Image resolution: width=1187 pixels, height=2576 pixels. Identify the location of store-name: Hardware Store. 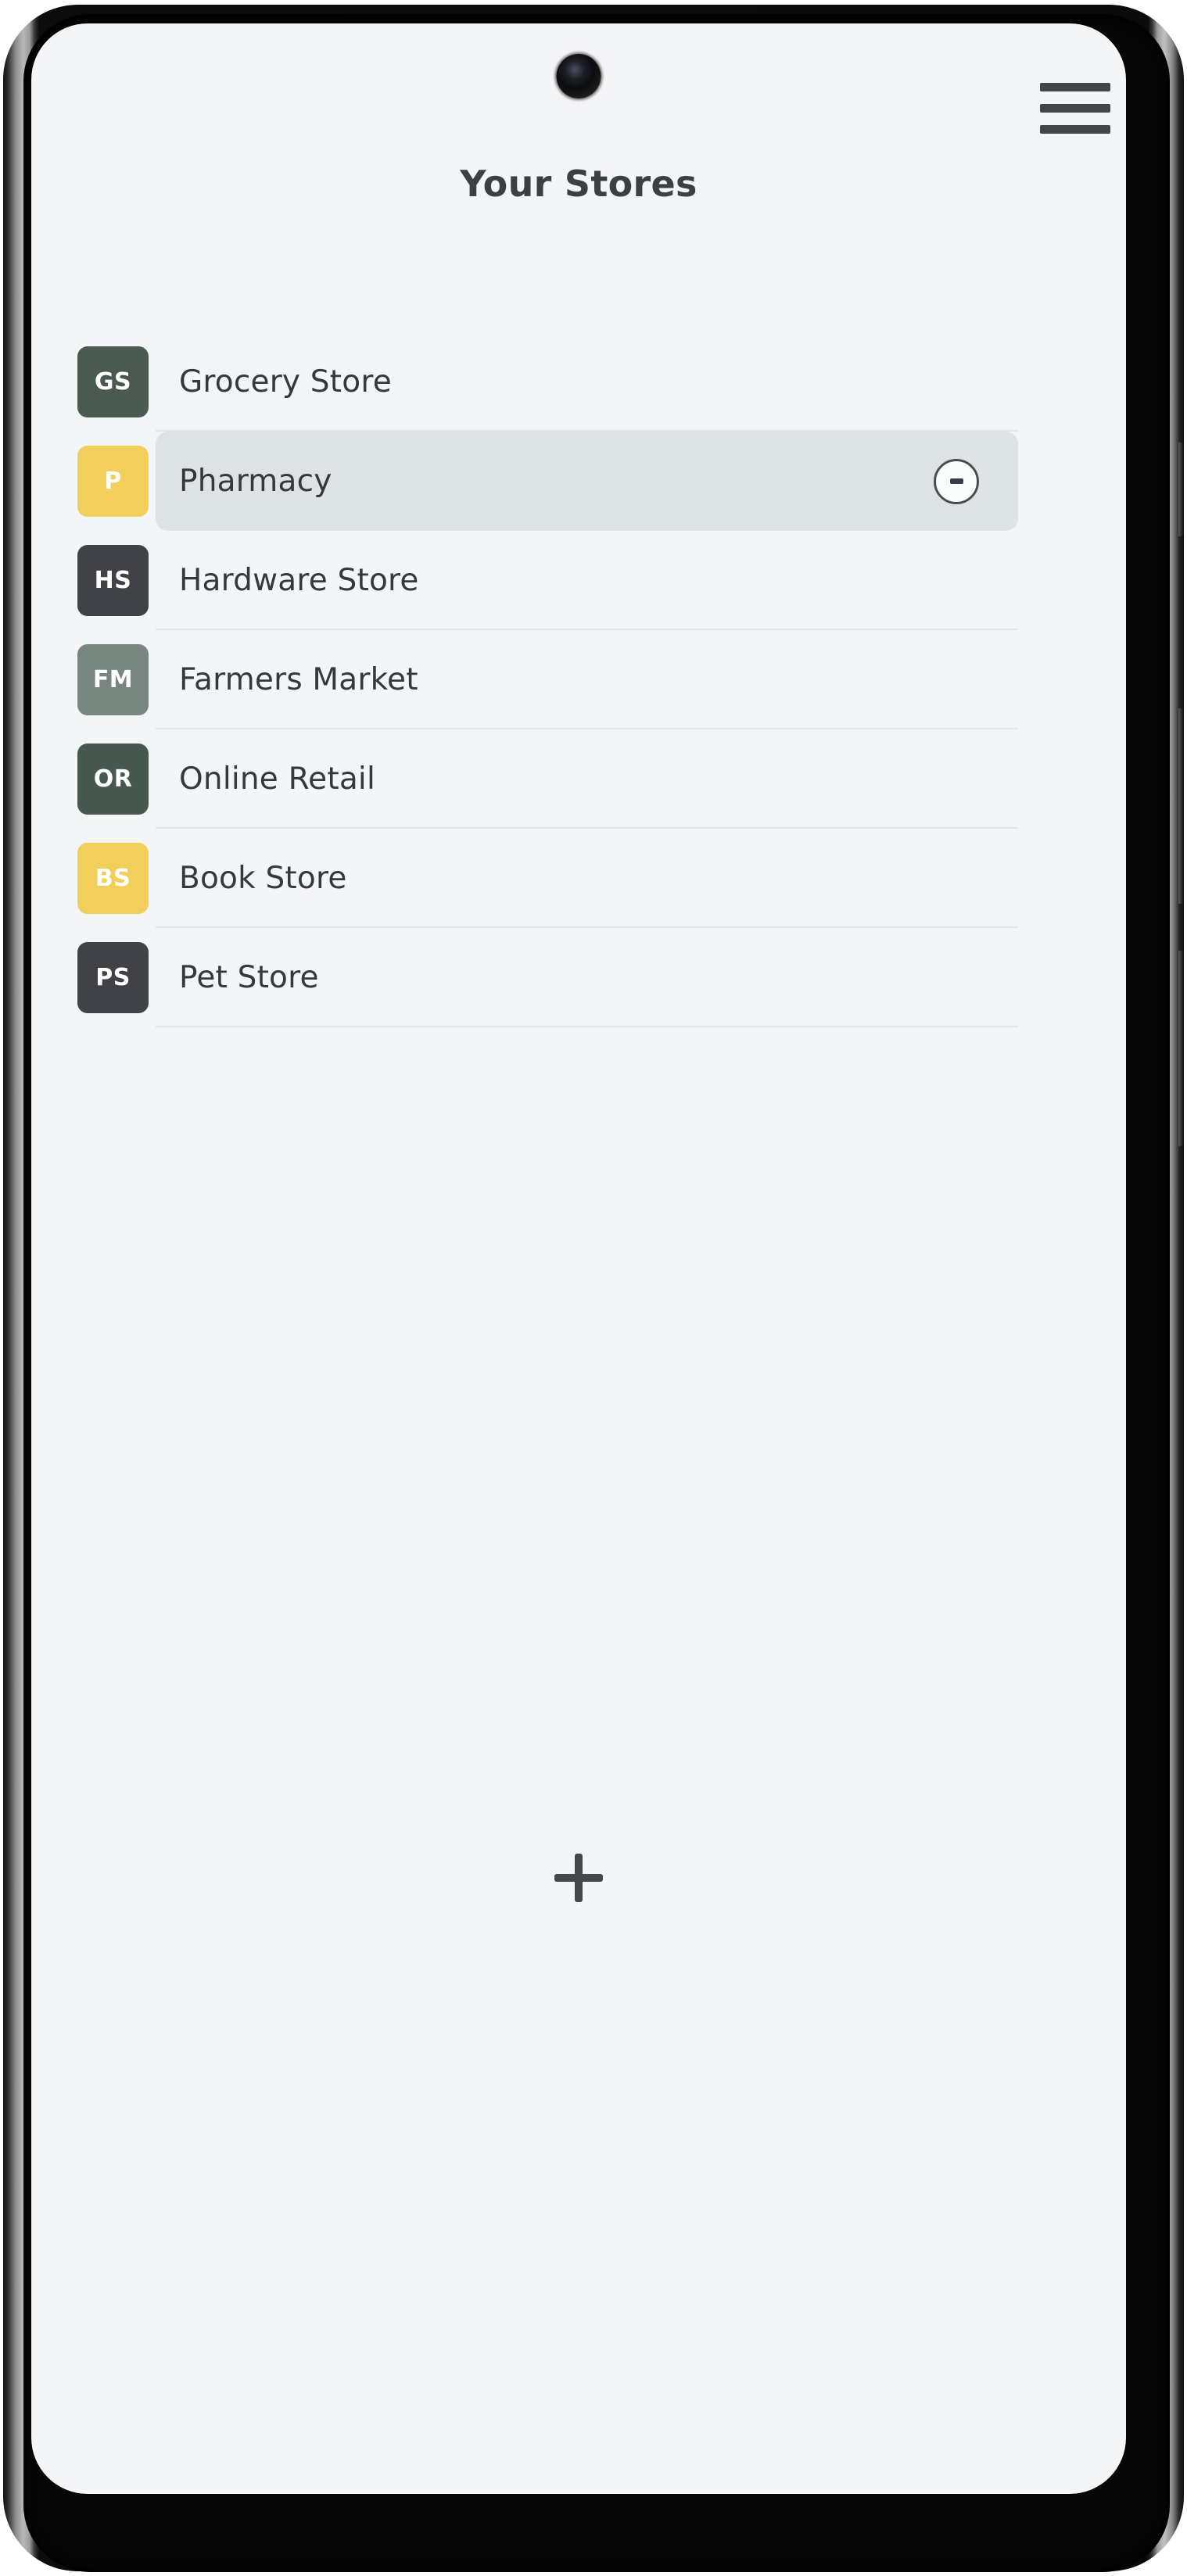
(299, 580).